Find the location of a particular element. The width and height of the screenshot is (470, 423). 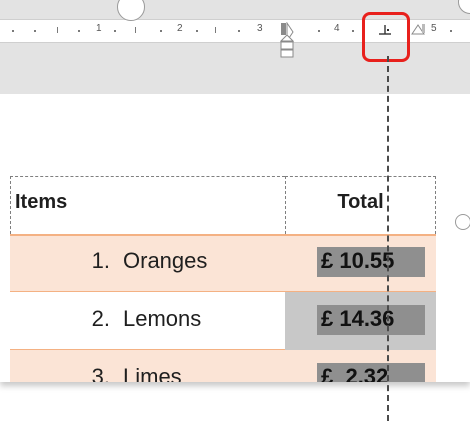

item-cell: 2. Lemons is located at coordinates (147, 321).